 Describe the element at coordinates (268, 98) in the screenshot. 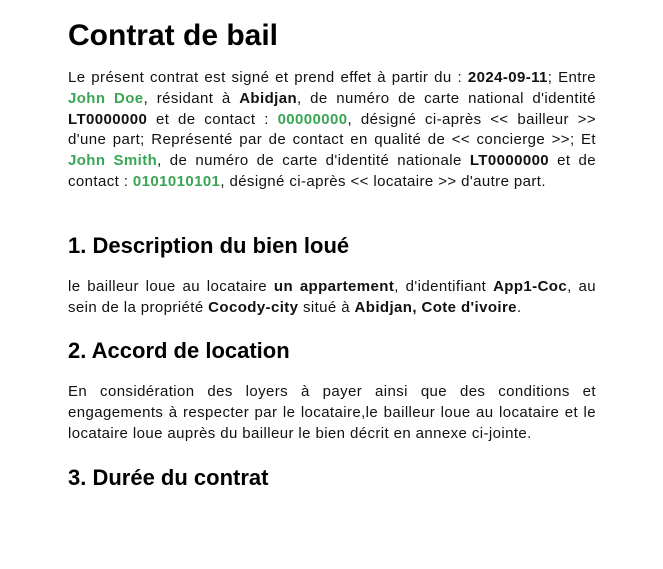

I see `landlord-city: Abidjan` at that location.